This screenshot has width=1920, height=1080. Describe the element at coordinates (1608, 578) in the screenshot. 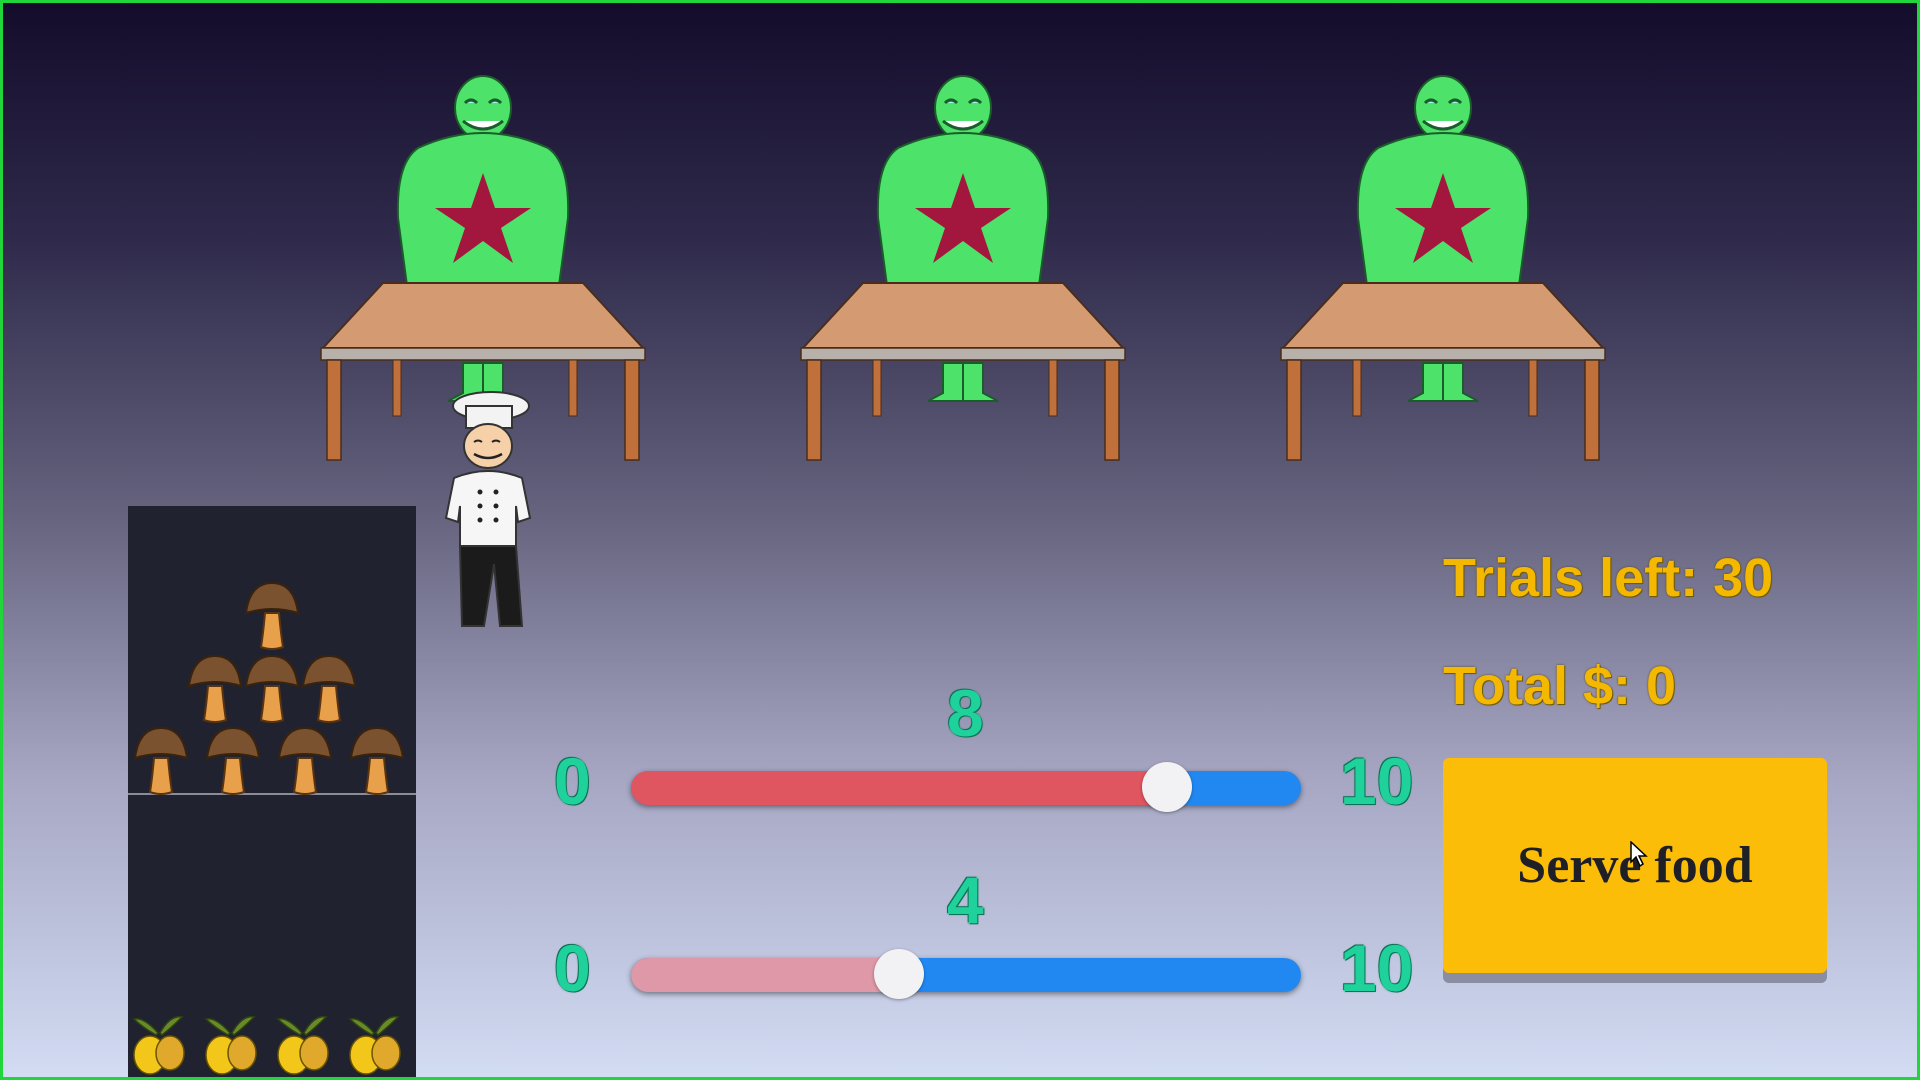

I see `trials-left-label: Trials left: 30` at that location.